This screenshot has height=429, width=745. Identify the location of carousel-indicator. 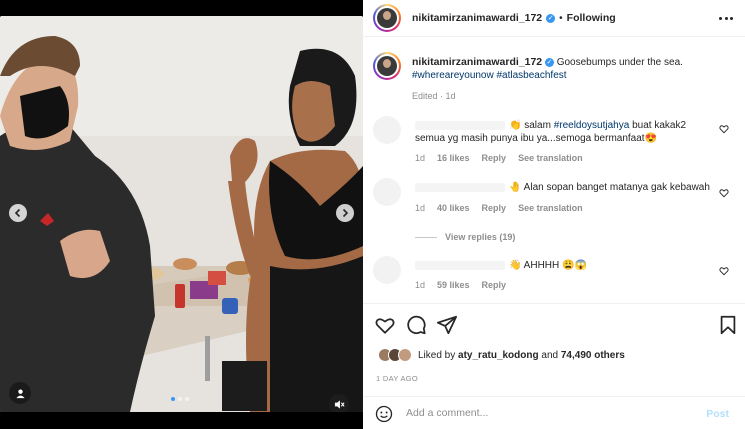
(180, 399).